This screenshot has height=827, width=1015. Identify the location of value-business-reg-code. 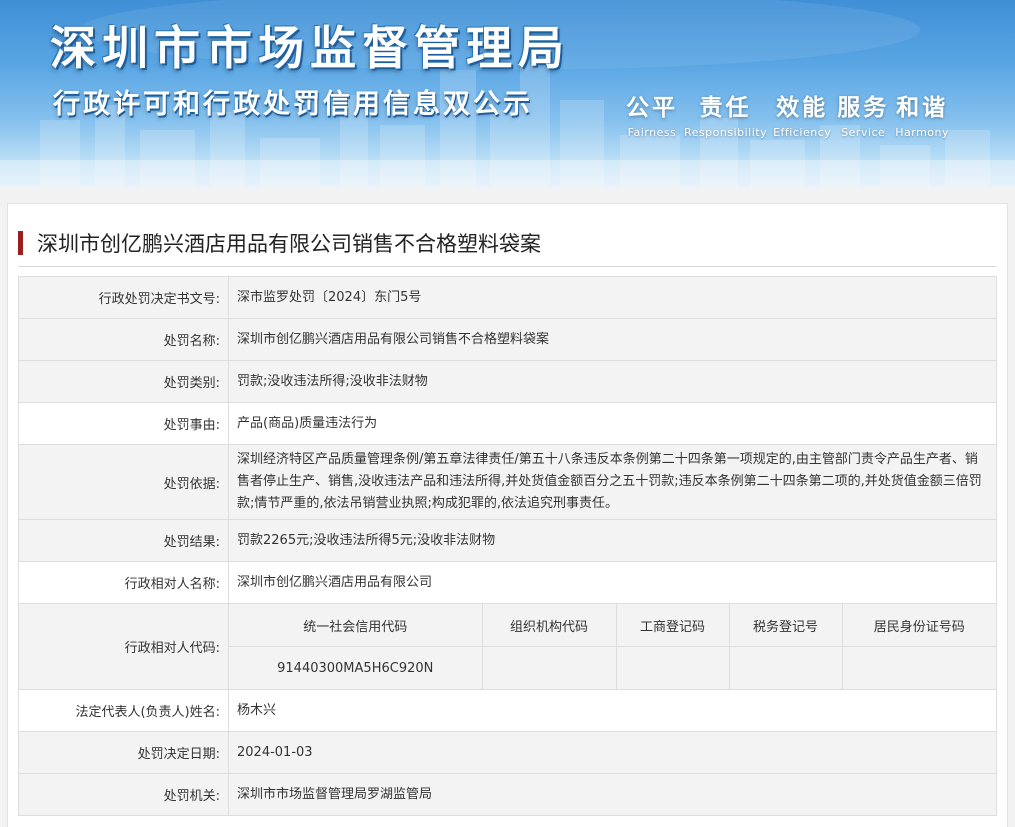
(672, 667).